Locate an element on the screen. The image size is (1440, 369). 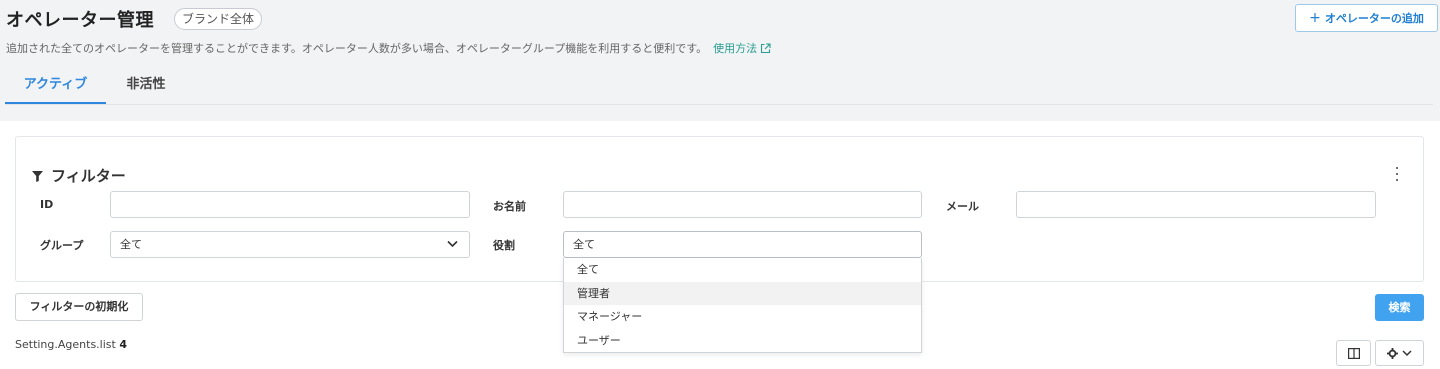
columns-icon is located at coordinates (1353, 353).